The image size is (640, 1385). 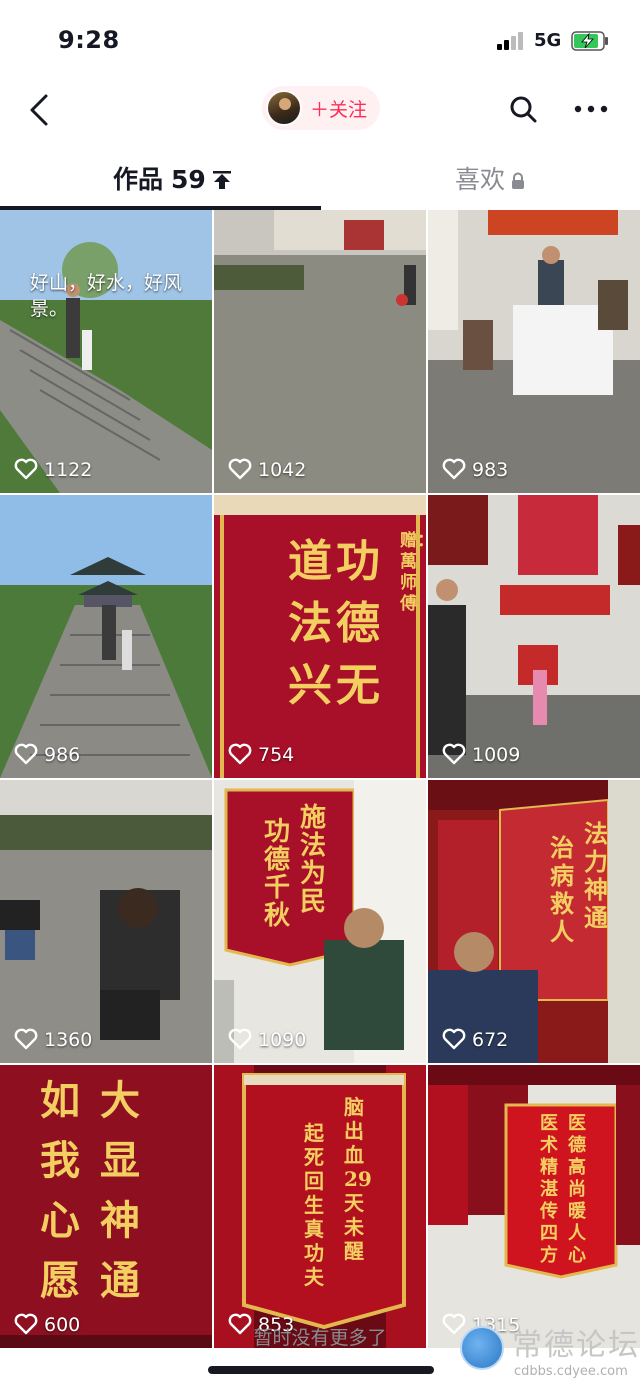 I want to click on like-count-value: 1009, so click(x=496, y=755).